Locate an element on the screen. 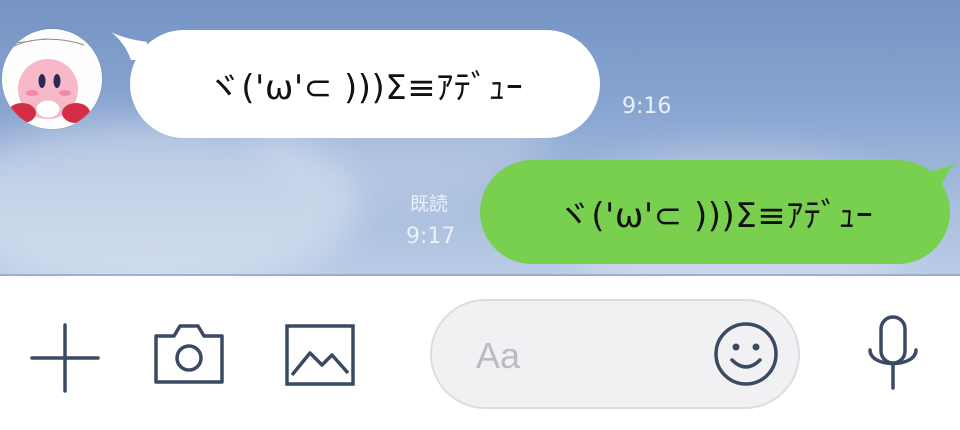 The image size is (960, 430). camera-icon is located at coordinates (189, 356).